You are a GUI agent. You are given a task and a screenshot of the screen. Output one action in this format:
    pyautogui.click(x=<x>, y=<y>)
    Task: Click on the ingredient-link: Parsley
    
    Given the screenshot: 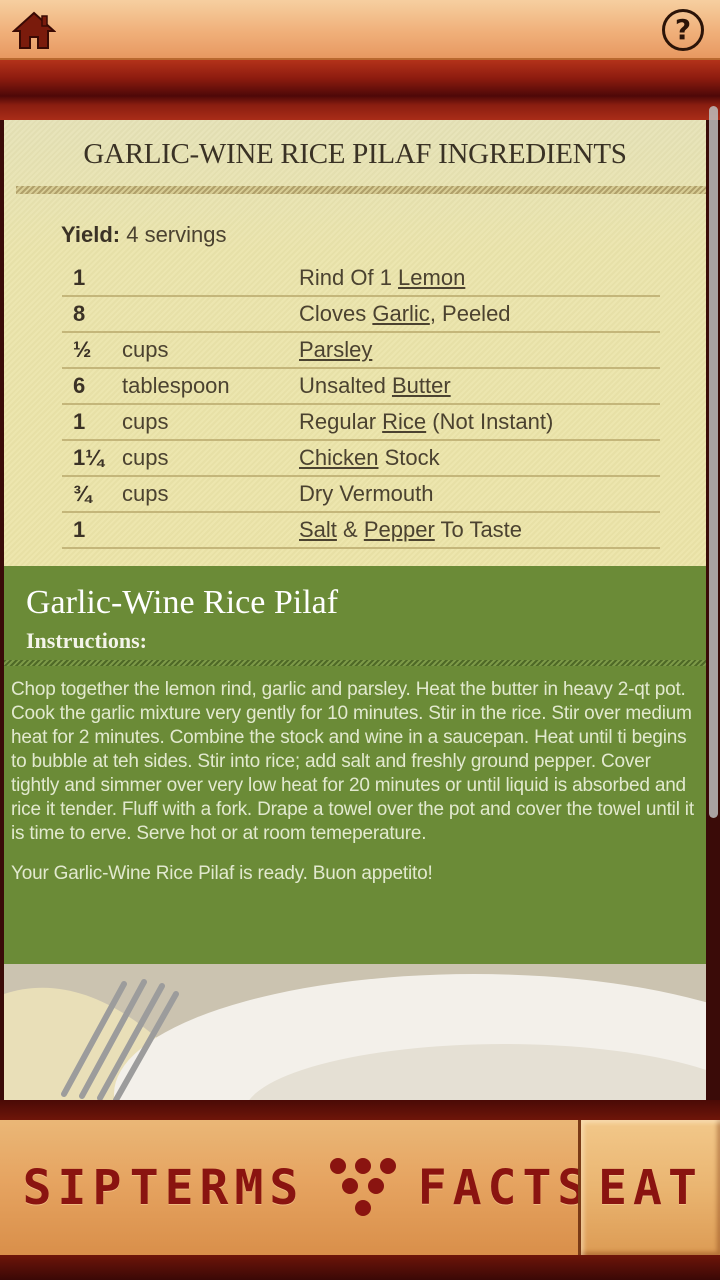 What is the action you would take?
    pyautogui.click(x=335, y=349)
    